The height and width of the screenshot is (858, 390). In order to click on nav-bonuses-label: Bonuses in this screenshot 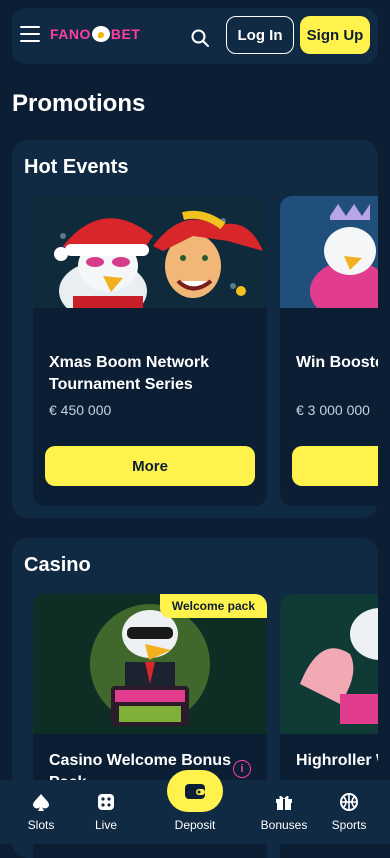, I will do `click(284, 825)`.